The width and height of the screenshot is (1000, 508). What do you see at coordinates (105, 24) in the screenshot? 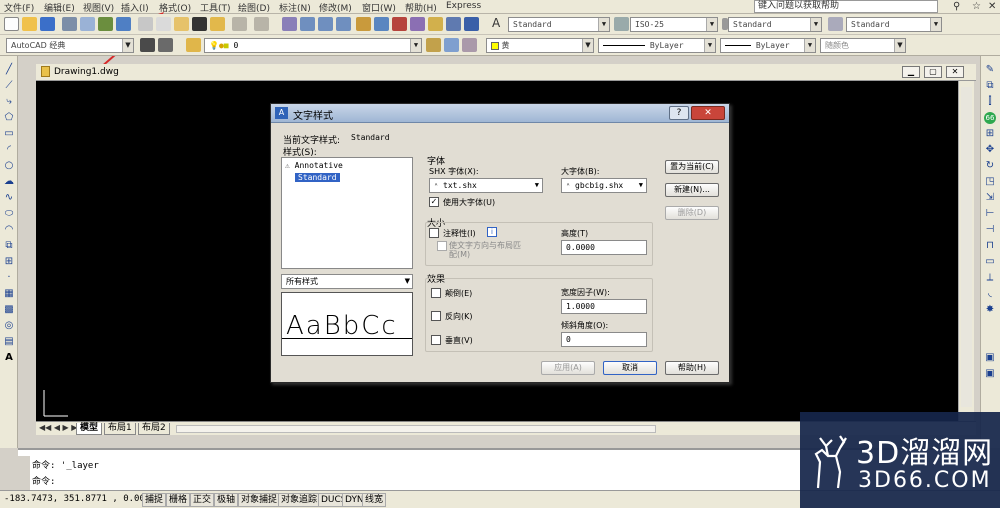
I see `publish-icon` at bounding box center [105, 24].